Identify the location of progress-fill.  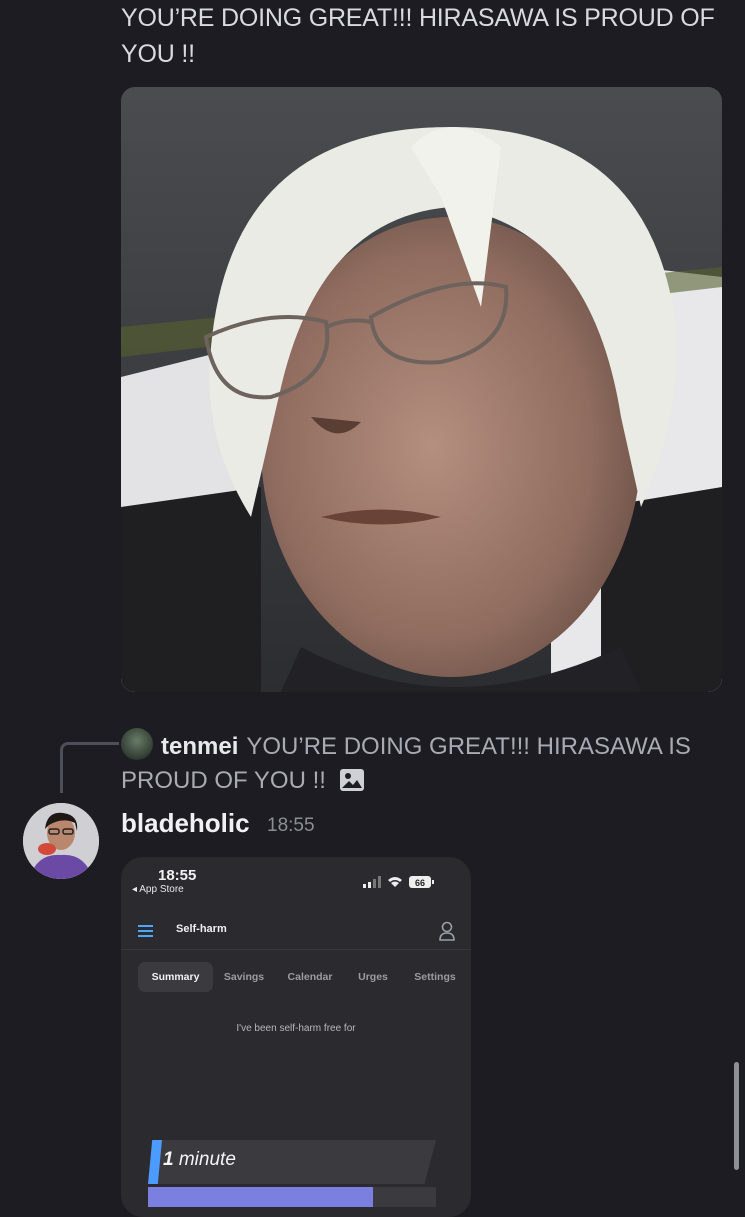
(260, 1197).